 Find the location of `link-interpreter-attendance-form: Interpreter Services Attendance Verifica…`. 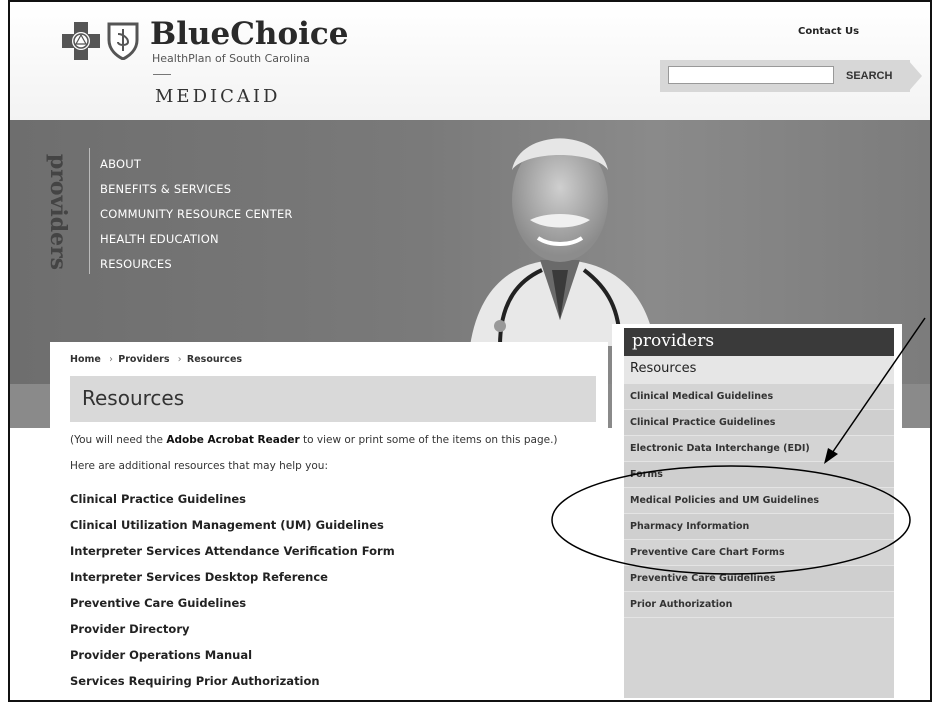

link-interpreter-attendance-form: Interpreter Services Attendance Verifica… is located at coordinates (232, 551).